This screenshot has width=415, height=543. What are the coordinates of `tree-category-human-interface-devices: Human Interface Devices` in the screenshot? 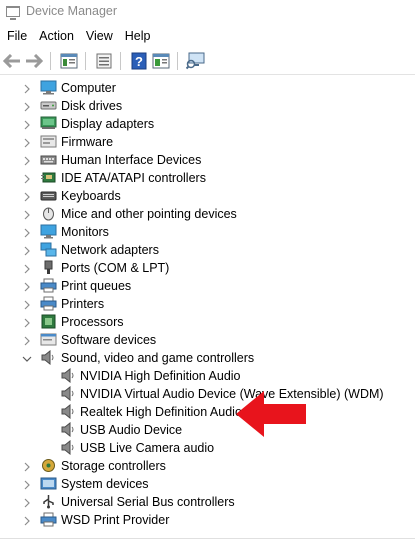 It's located at (207, 160).